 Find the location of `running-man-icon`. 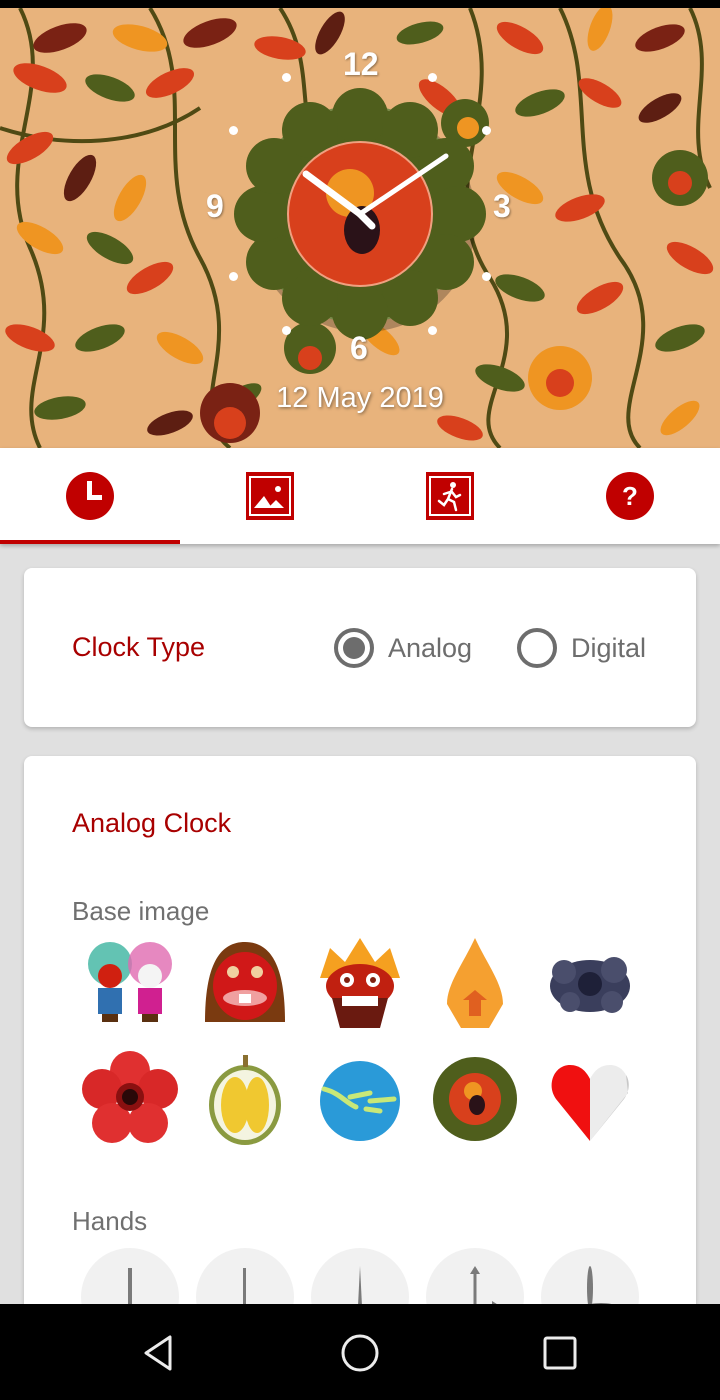

running-man-icon is located at coordinates (450, 496).